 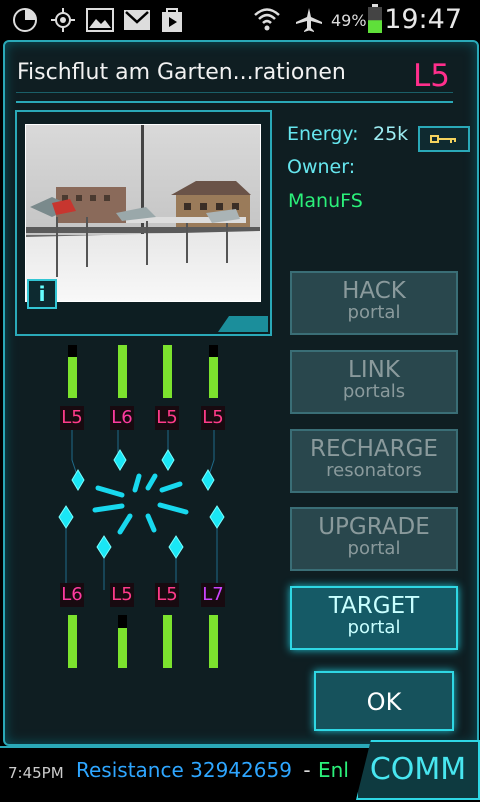 I want to click on owner-label: Owner:, so click(x=321, y=167).